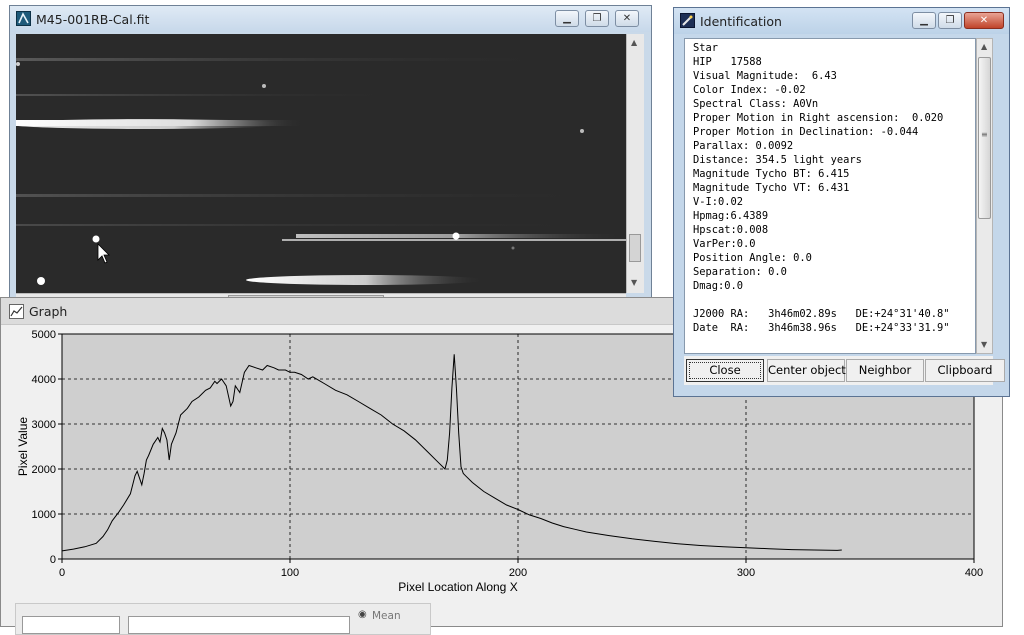 Image resolution: width=1024 pixels, height=635 pixels. What do you see at coordinates (725, 370) in the screenshot?
I see `close-button: Close` at bounding box center [725, 370].